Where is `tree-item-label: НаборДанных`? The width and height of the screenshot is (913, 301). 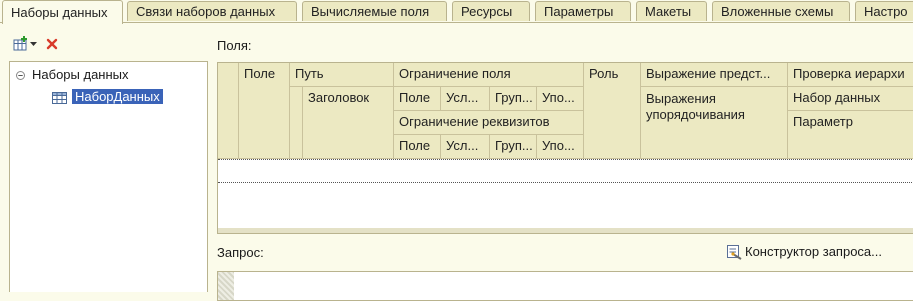 tree-item-label: НаборДанных is located at coordinates (117, 96).